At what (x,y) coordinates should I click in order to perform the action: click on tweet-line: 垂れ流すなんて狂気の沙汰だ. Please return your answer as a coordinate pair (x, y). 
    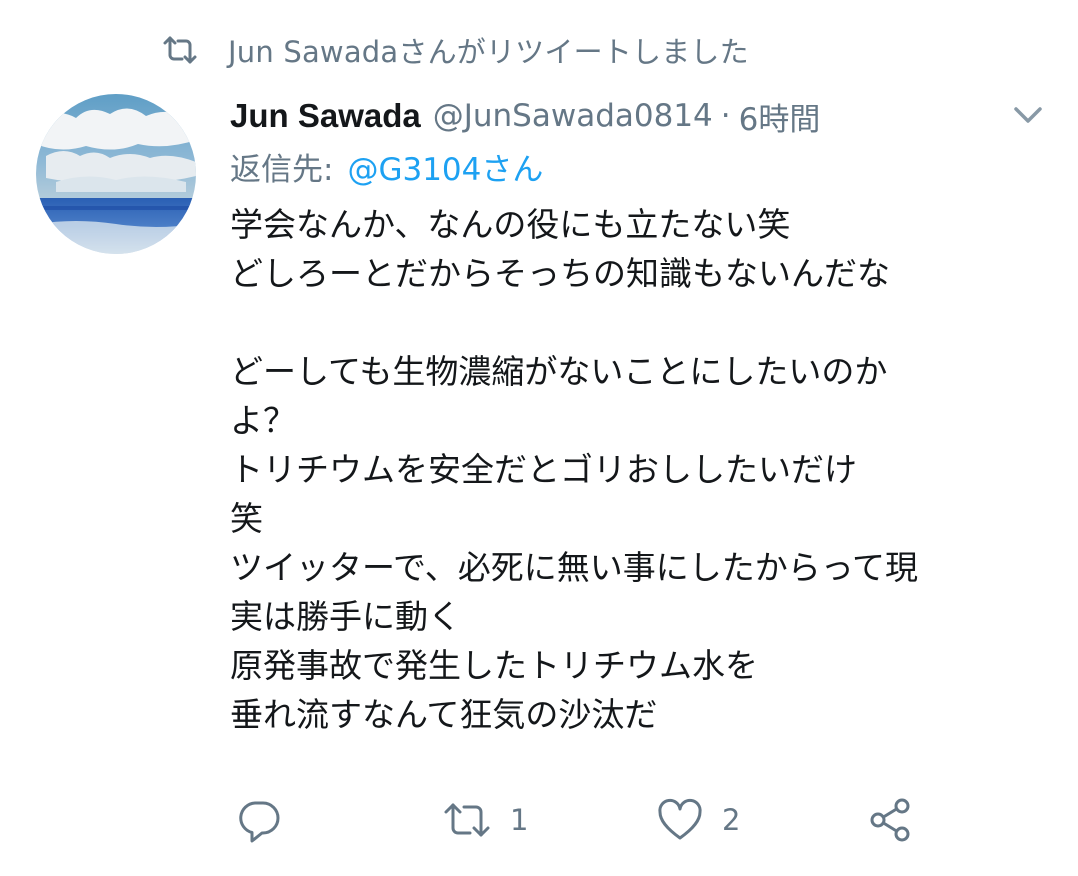
    Looking at the image, I should click on (444, 714).